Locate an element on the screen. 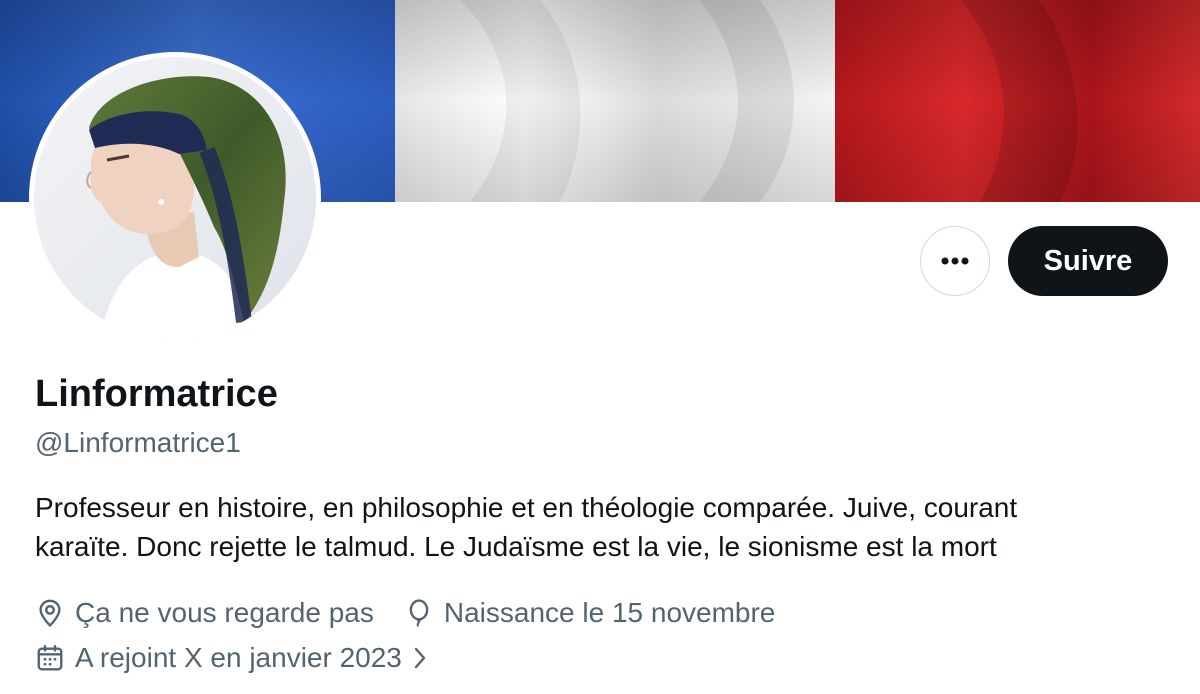 Image resolution: width=1200 pixels, height=694 pixels. joined-text: A rejoint X en janvier 2023 is located at coordinates (238, 657).